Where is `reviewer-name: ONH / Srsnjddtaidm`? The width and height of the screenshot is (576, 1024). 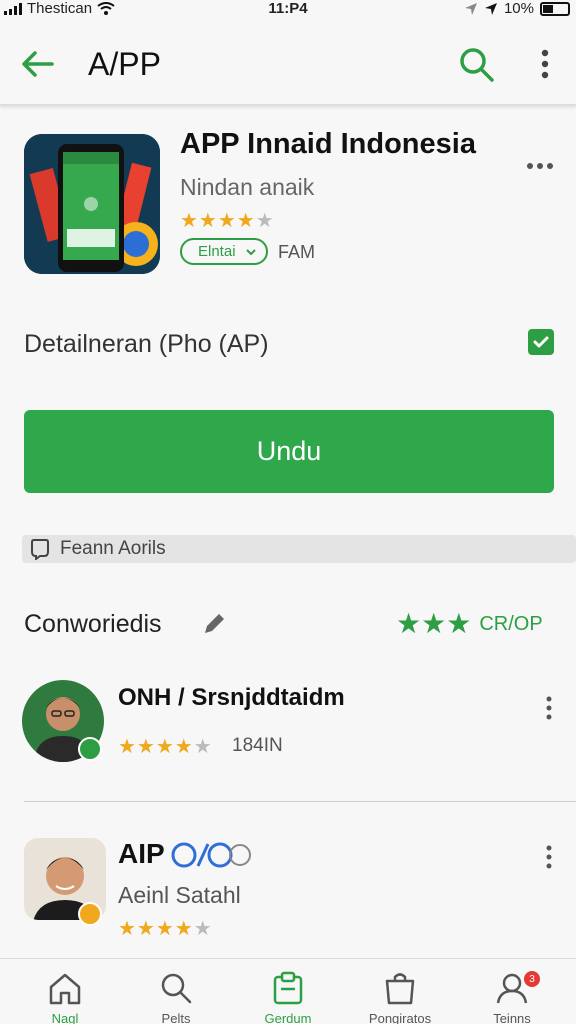
reviewer-name: ONH / Srsnjddtaidm is located at coordinates (231, 697).